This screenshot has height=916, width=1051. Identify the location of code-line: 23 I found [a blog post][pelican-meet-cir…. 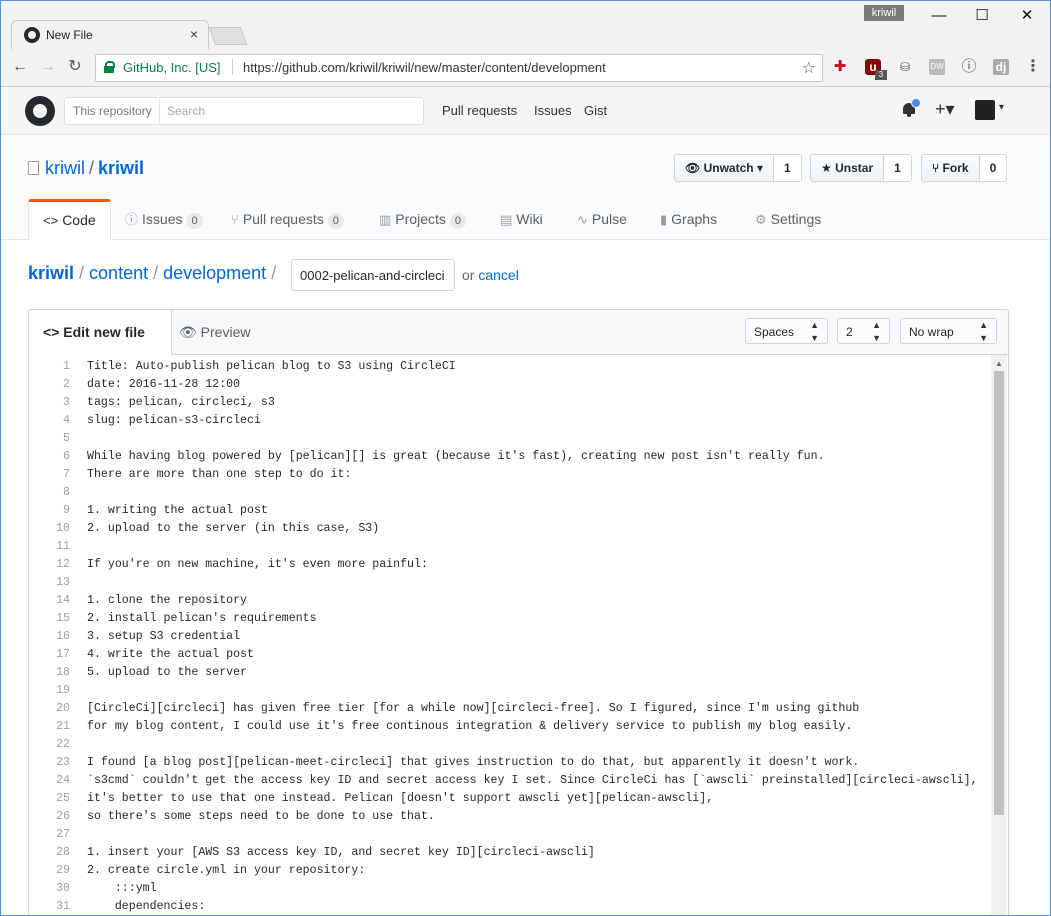
(510, 763).